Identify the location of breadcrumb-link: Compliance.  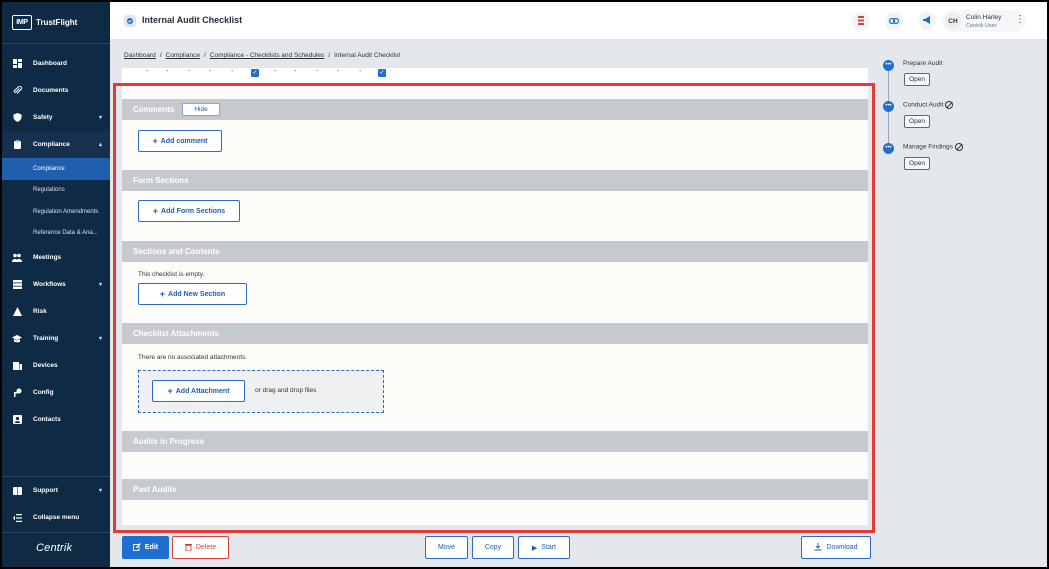
(183, 55).